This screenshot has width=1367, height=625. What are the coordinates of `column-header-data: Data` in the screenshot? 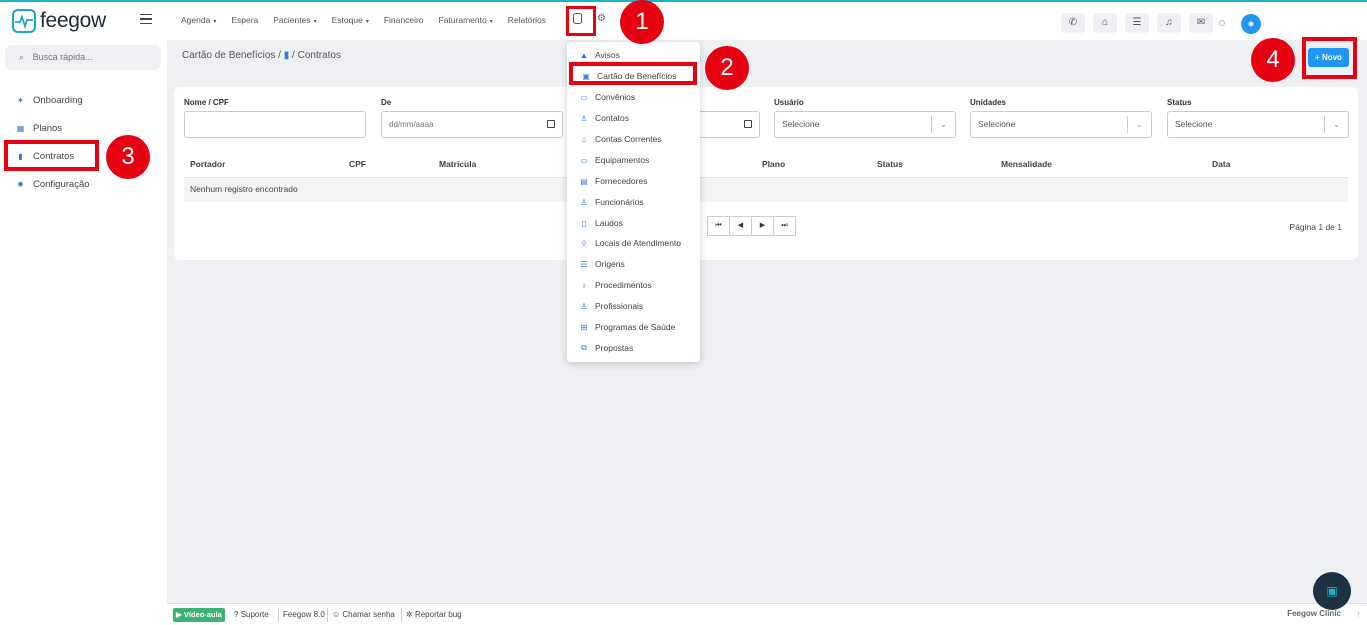 It's located at (1221, 164).